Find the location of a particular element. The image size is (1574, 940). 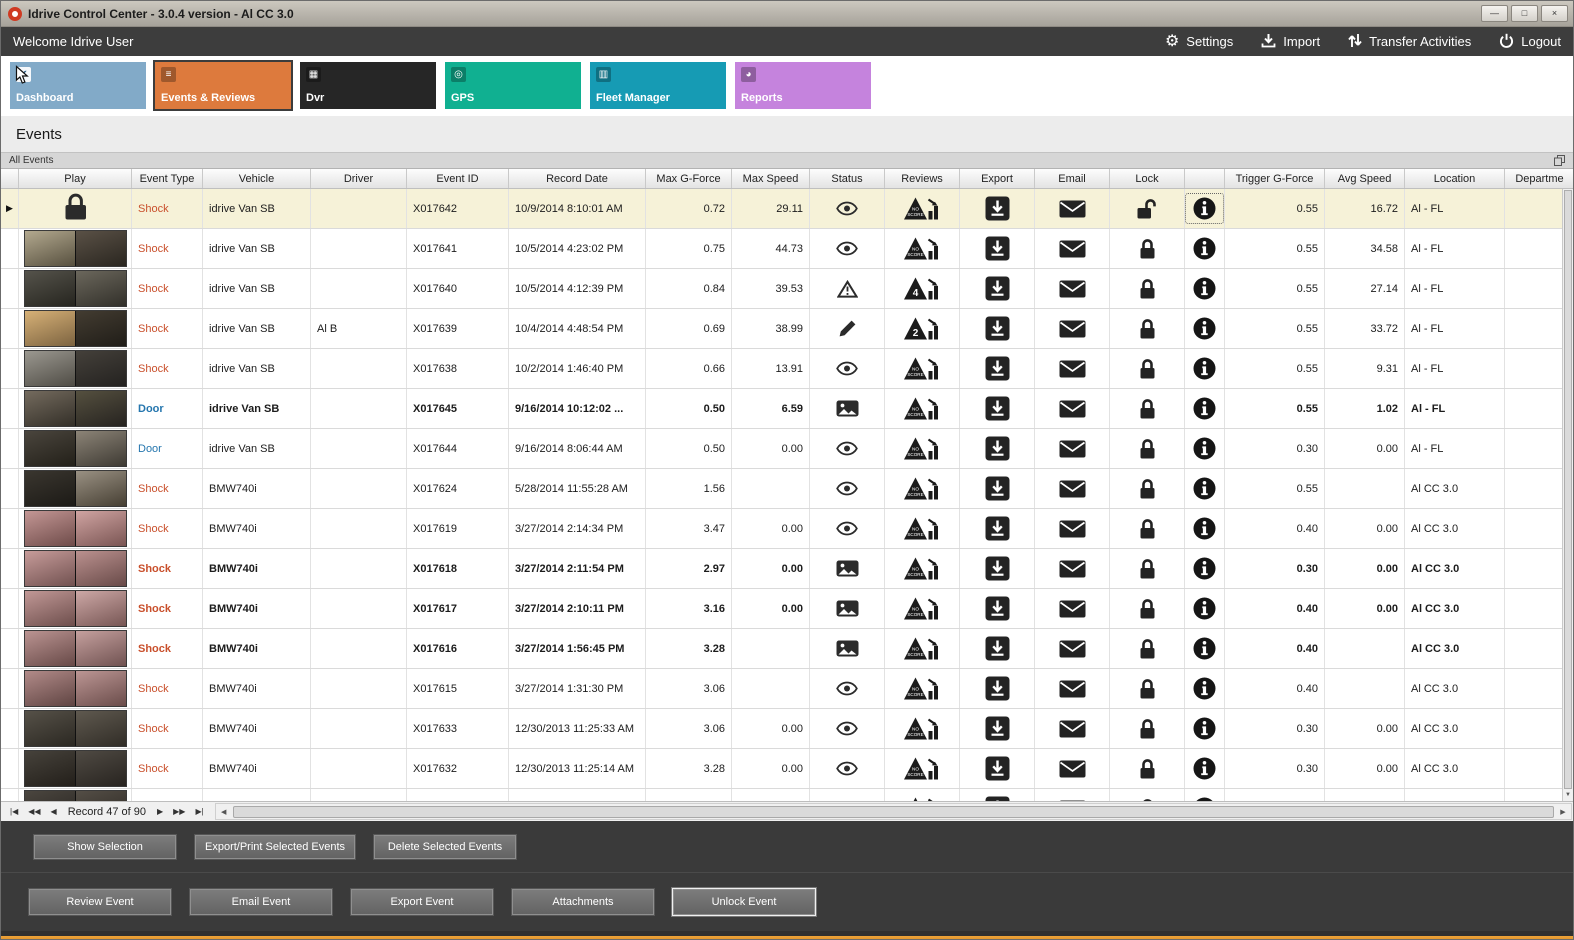

prev-page-button: ◀◀ is located at coordinates (34, 811).